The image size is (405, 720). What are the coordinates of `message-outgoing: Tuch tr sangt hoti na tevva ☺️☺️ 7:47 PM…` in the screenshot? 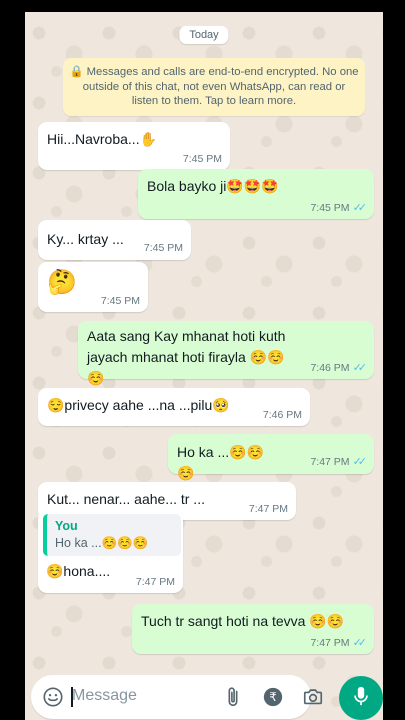 It's located at (253, 629).